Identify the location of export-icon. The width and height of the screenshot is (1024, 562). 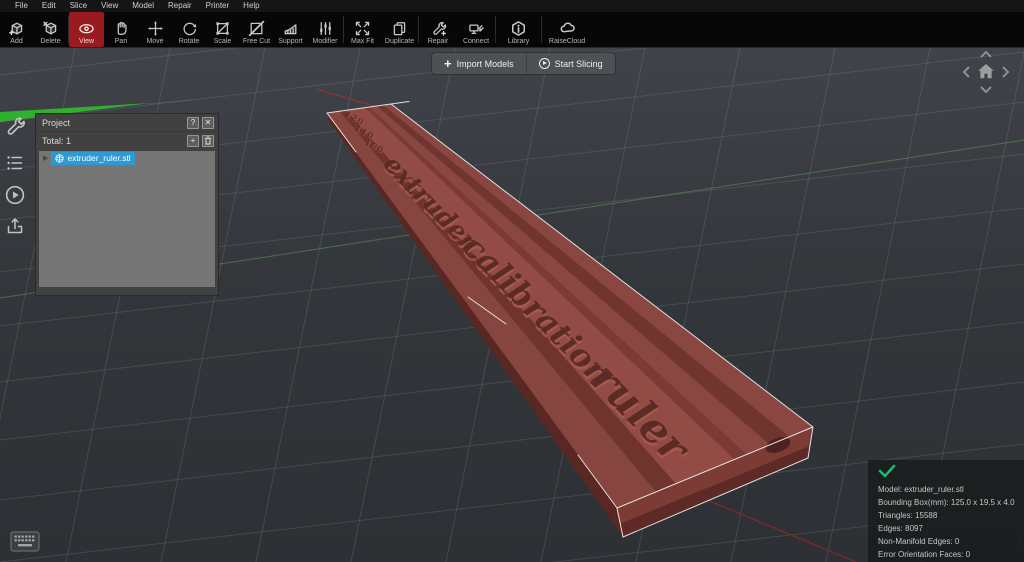
(15, 226).